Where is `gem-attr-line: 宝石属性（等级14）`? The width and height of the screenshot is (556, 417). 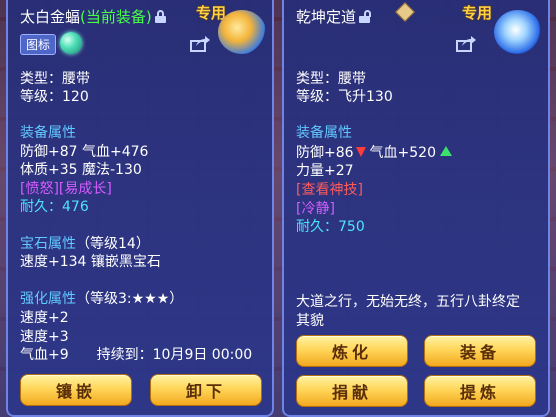
gem-attr-line: 宝石属性（等级14） is located at coordinates (85, 244).